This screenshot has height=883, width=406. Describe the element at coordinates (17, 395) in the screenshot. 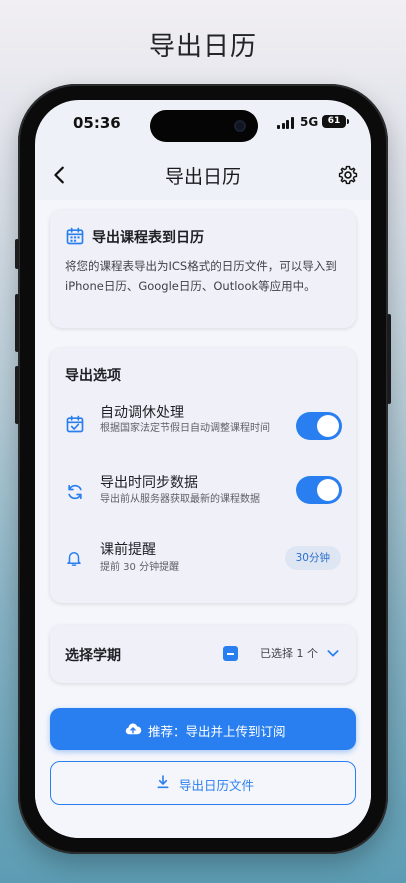

I see `volume-down-button` at that location.